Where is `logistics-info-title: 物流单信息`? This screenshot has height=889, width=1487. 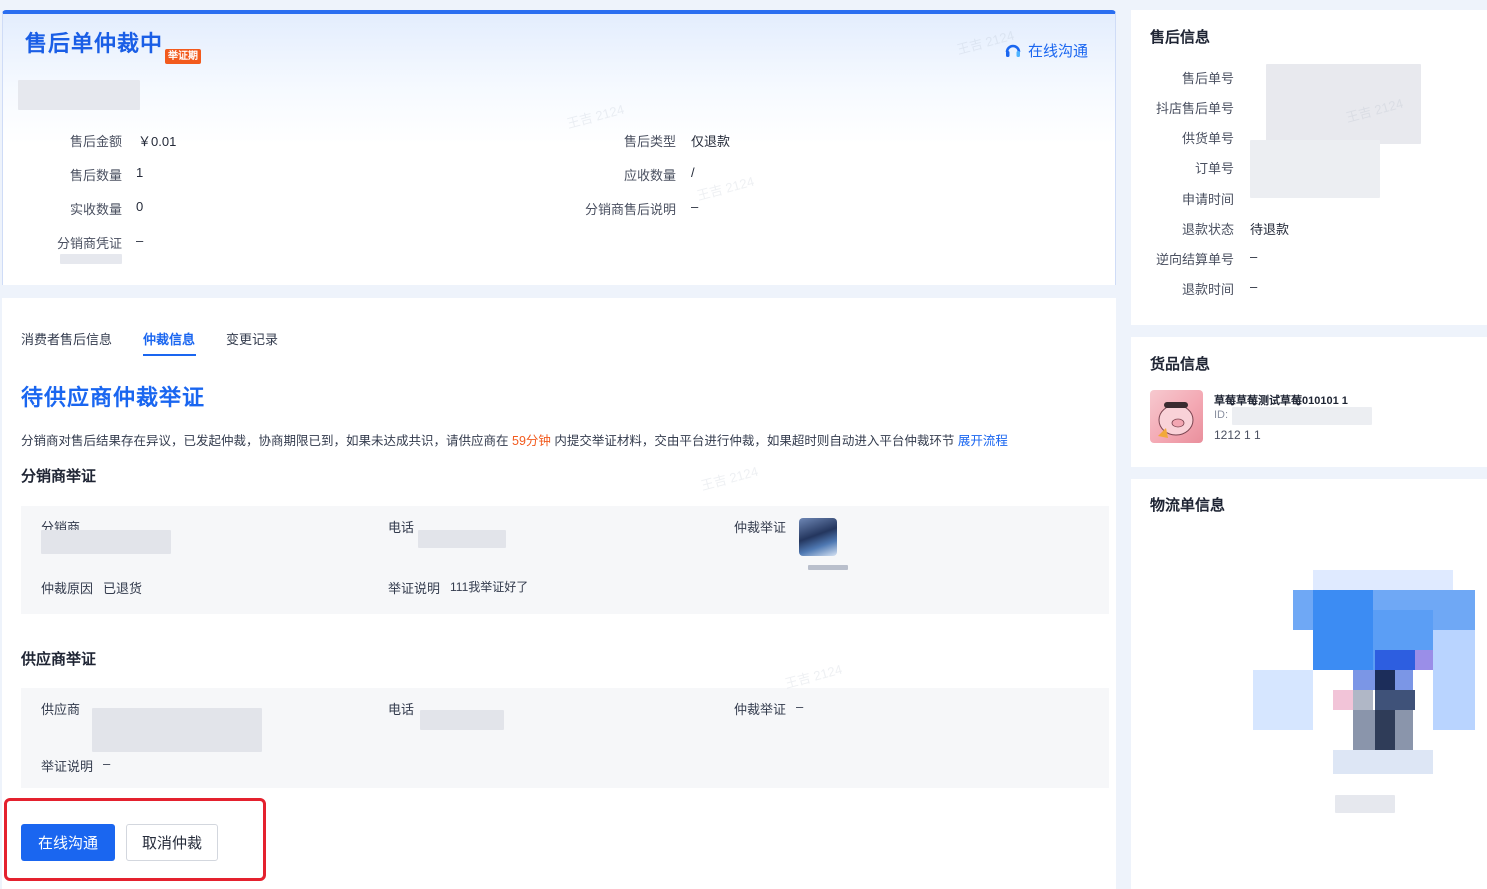 logistics-info-title: 物流单信息 is located at coordinates (1188, 505).